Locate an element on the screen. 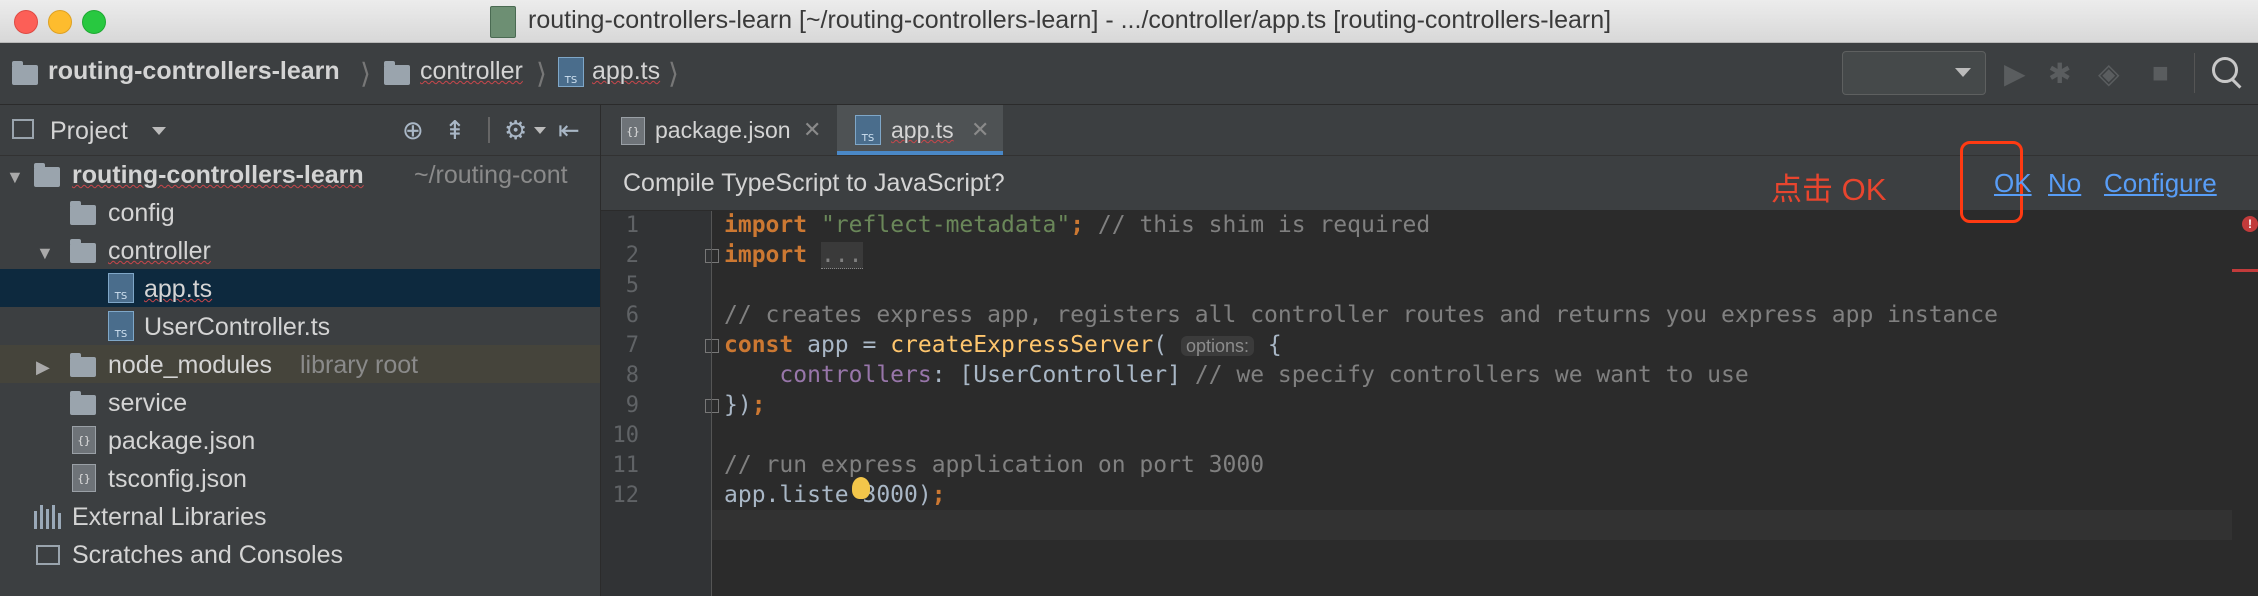  tree-item-label: config is located at coordinates (141, 213).